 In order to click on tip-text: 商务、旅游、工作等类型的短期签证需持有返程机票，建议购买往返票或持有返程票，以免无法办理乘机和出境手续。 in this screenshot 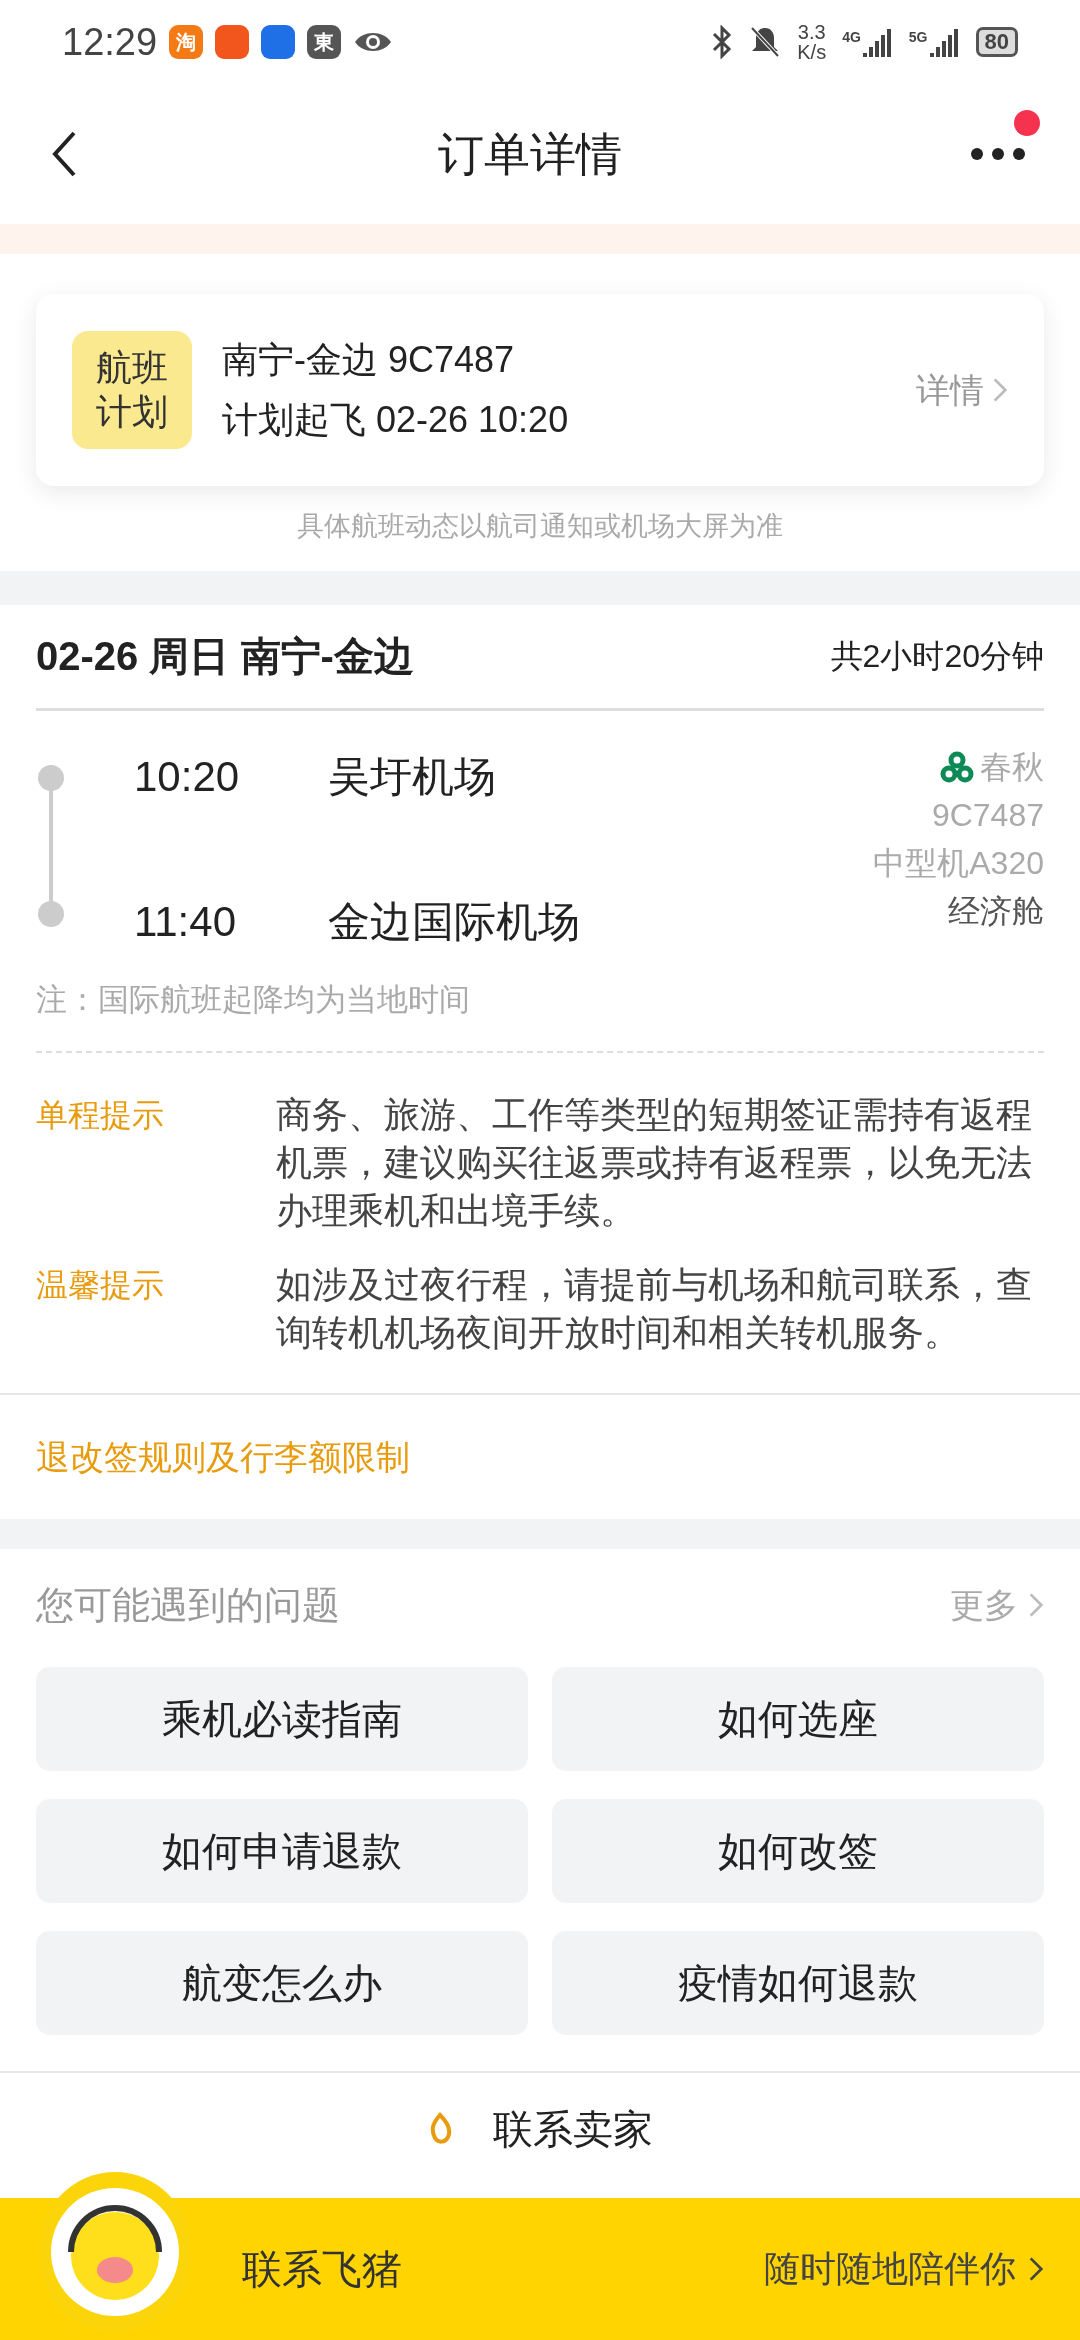, I will do `click(654, 1163)`.